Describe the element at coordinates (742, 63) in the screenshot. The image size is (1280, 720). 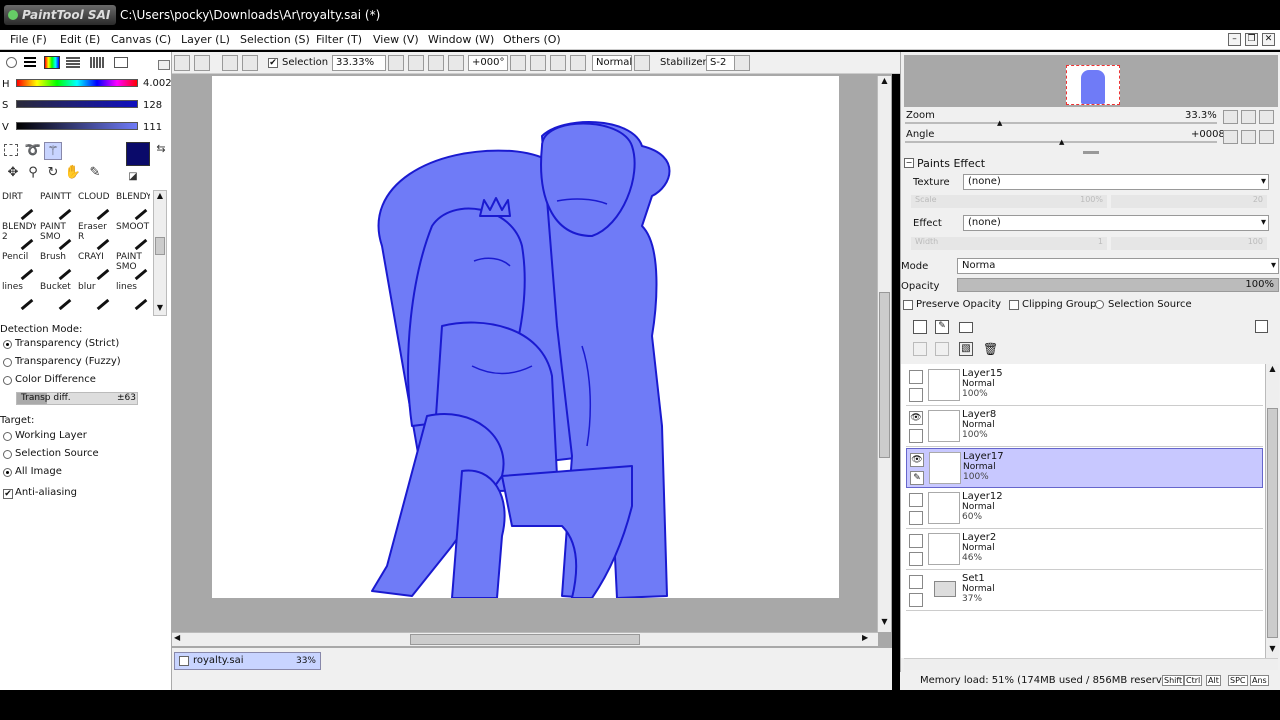
I see `stabilizer-dropdown-icon` at that location.